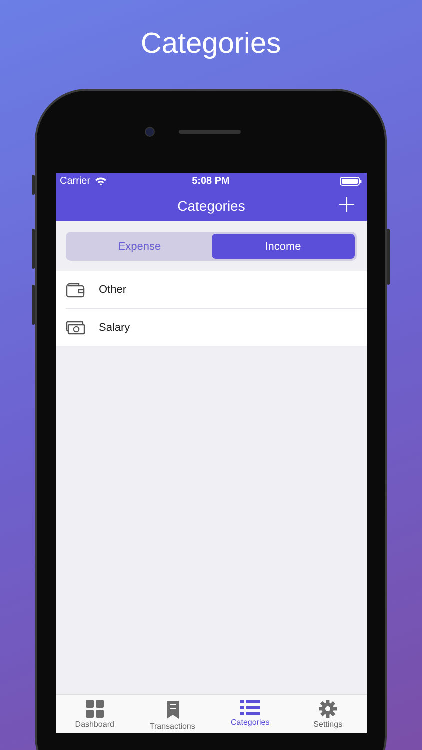 The width and height of the screenshot is (422, 750). Describe the element at coordinates (211, 181) in the screenshot. I see `status-time: 5:08 PM` at that location.